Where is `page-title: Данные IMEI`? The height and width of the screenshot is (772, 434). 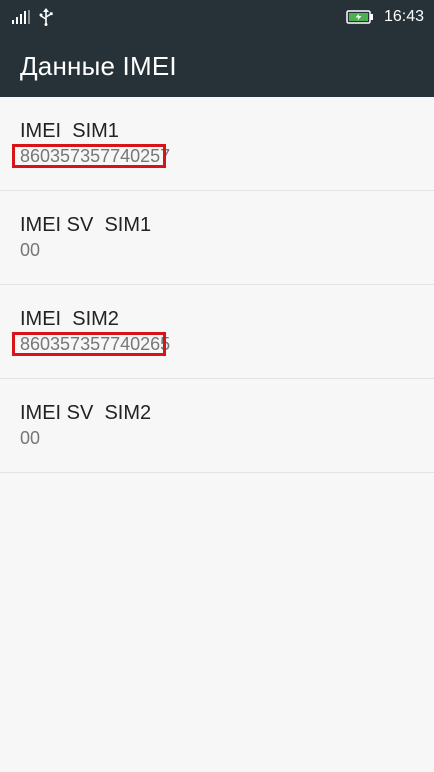
page-title: Данные IMEI is located at coordinates (98, 66).